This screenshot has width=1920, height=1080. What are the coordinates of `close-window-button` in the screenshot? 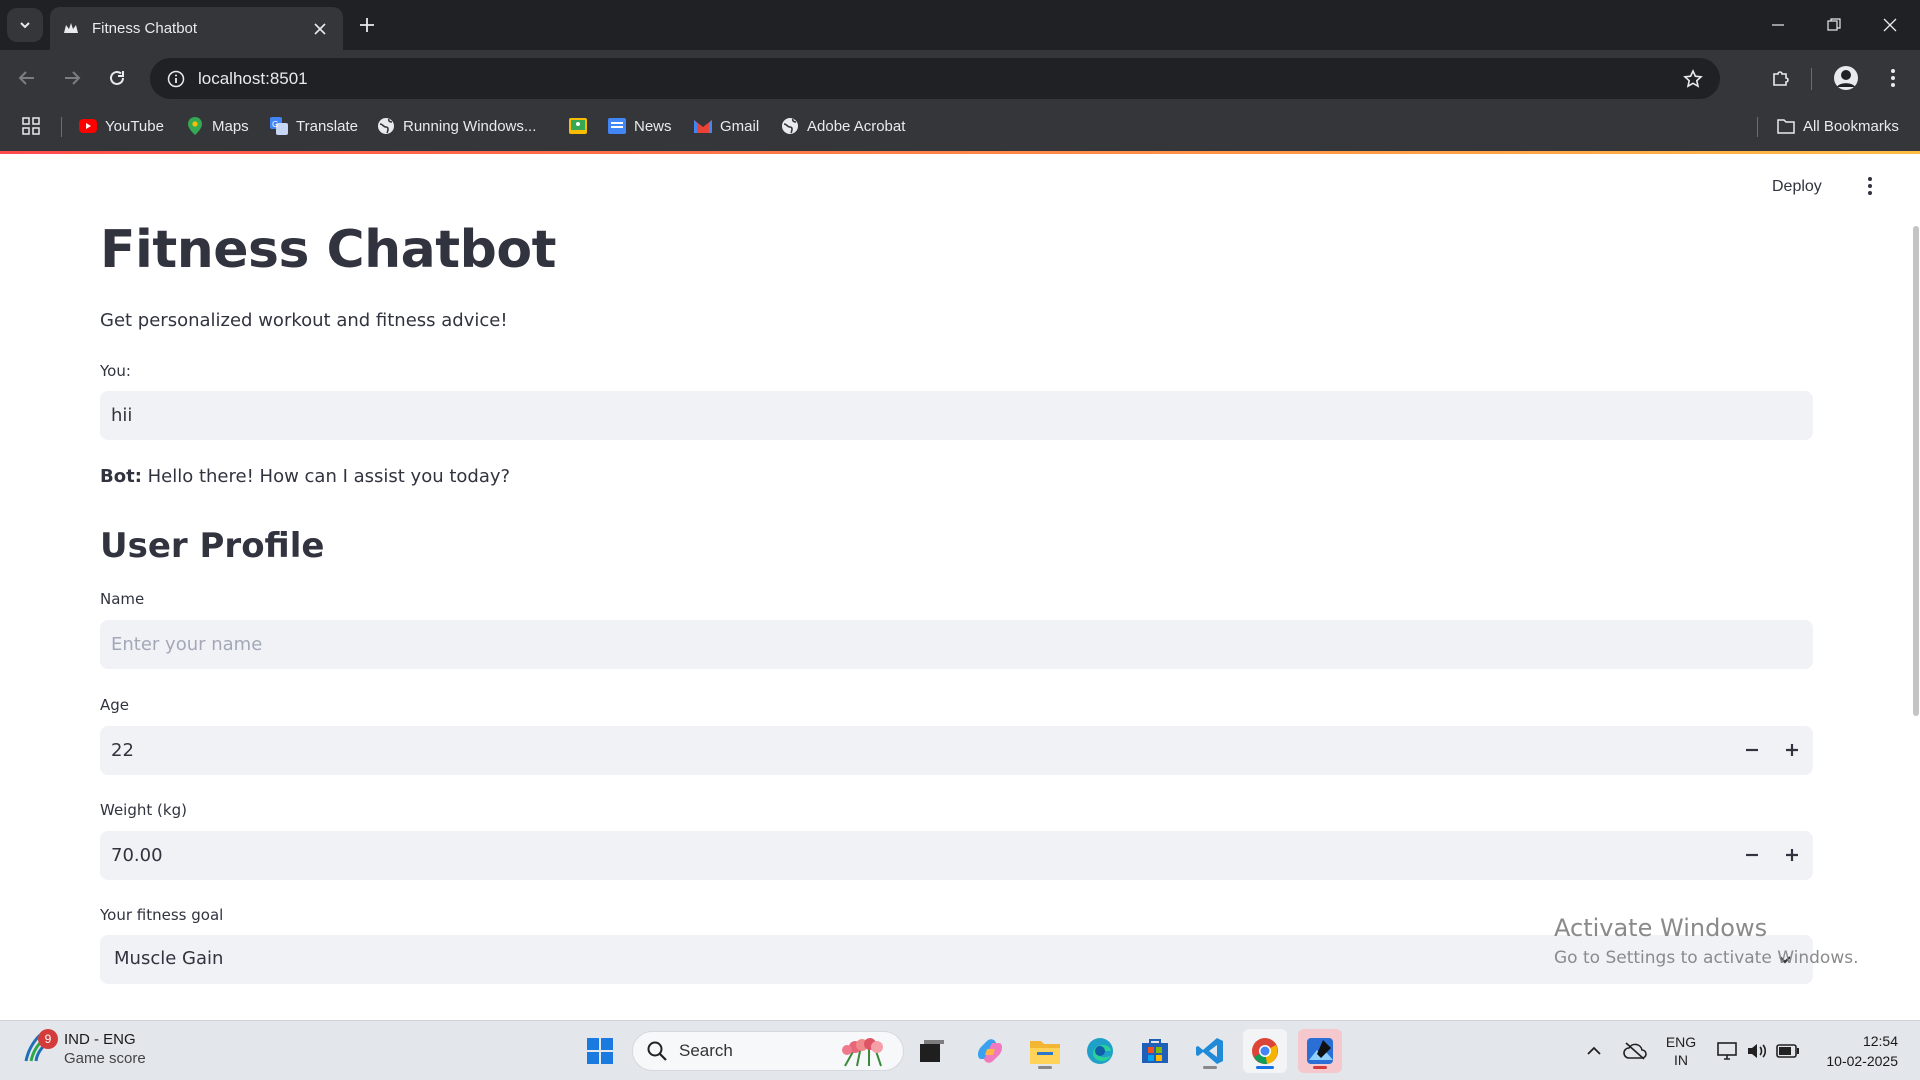 It's located at (1890, 25).